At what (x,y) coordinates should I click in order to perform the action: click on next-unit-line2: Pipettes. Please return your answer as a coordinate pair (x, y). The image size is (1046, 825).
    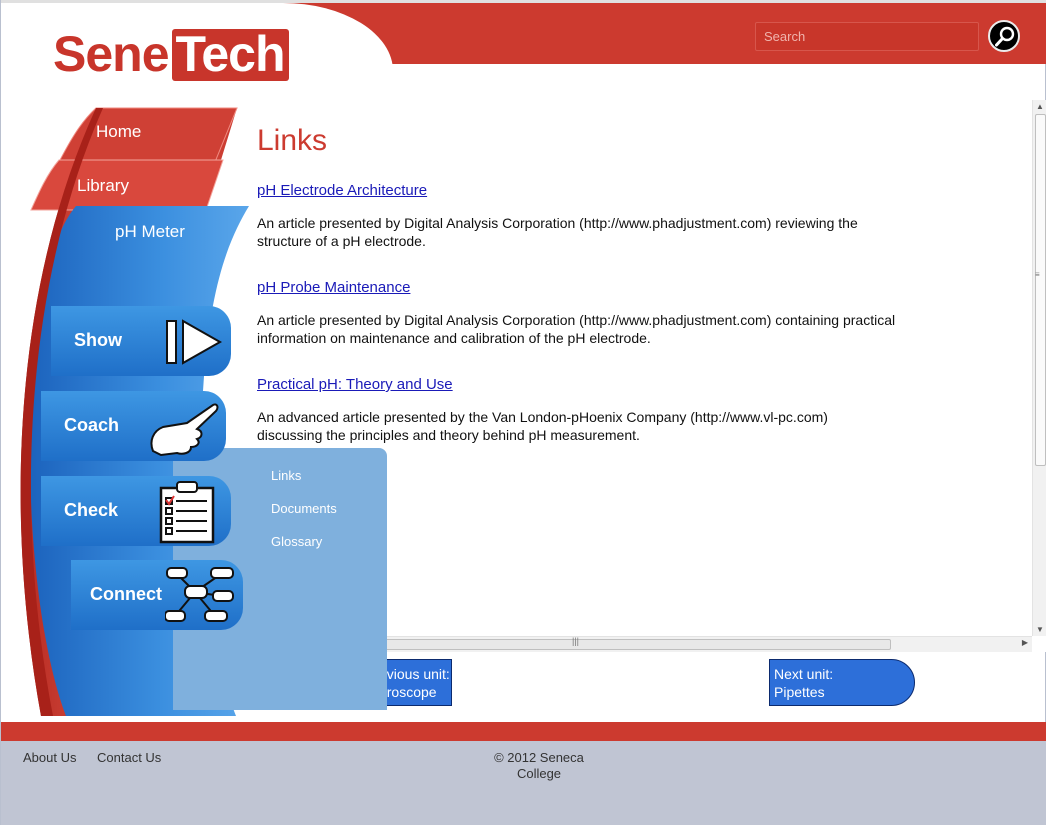
    Looking at the image, I should click on (799, 692).